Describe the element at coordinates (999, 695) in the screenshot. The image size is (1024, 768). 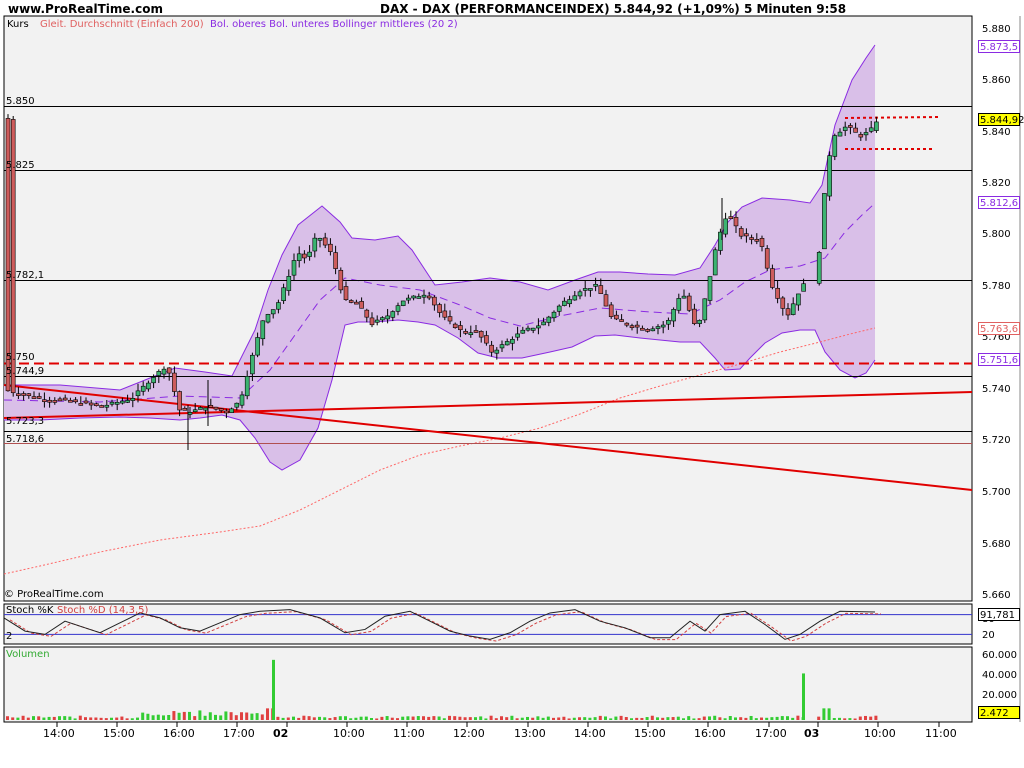
I see `volume-tick-20000: 20.000` at that location.